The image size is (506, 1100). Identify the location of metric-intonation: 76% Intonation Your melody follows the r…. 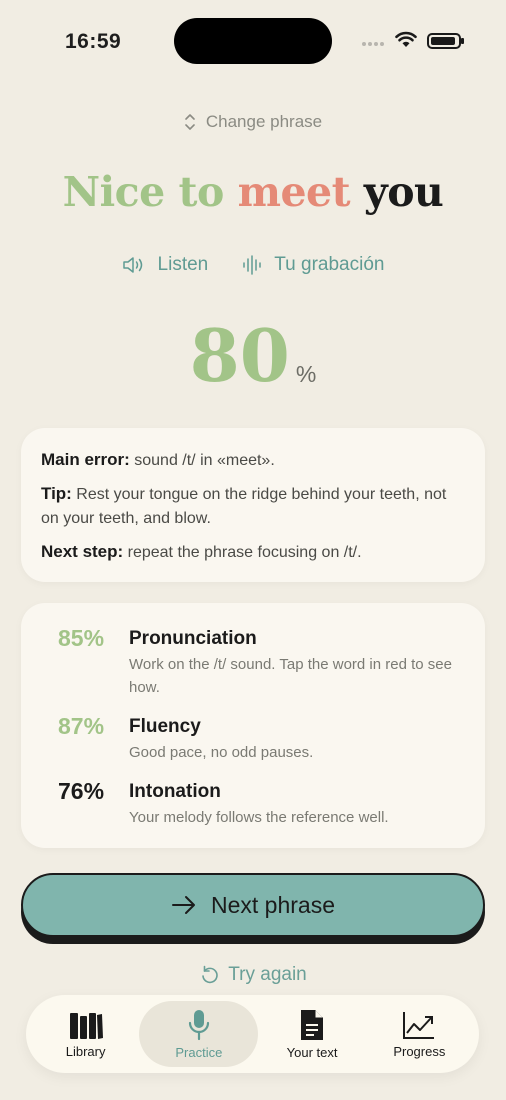
(253, 803).